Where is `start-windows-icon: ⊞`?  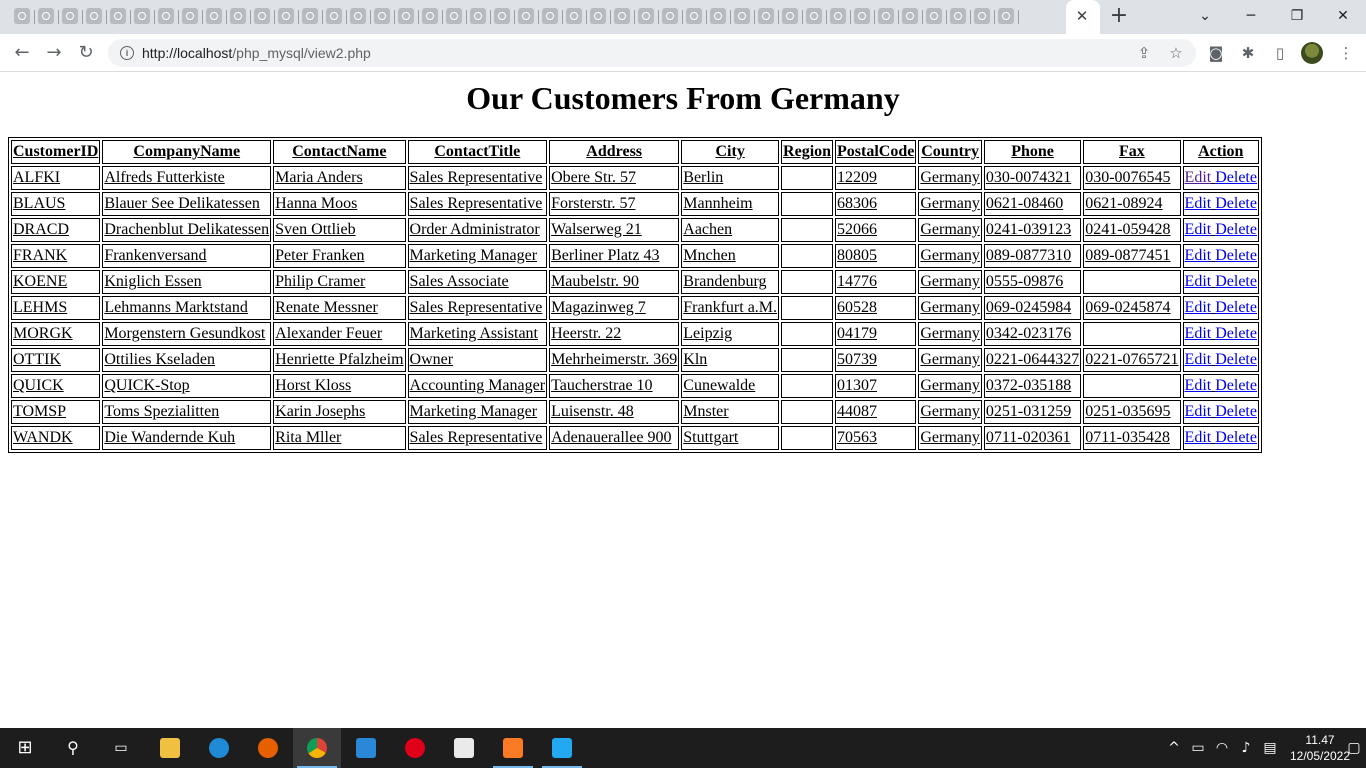
start-windows-icon: ⊞ is located at coordinates (25, 748).